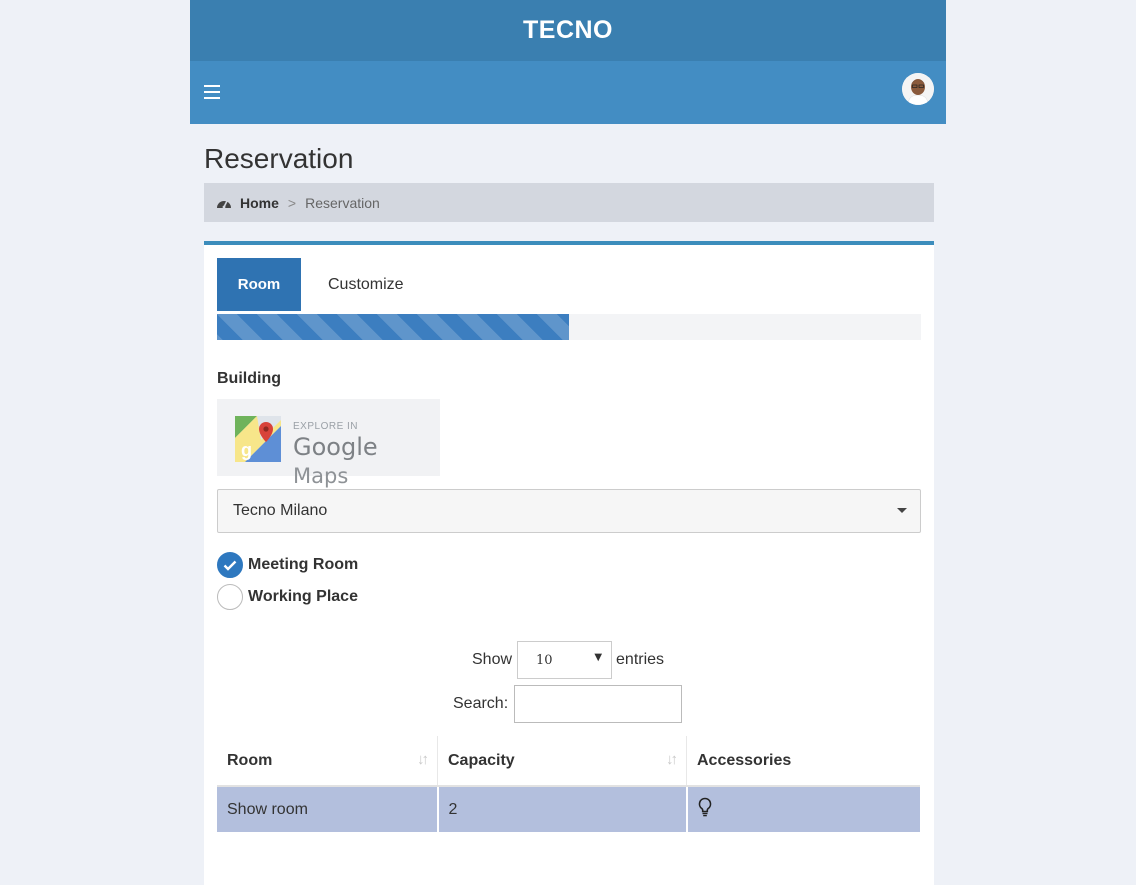 This screenshot has height=885, width=1136. Describe the element at coordinates (562, 761) in the screenshot. I see `column-header-capacity: Capacity ↓↑` at that location.